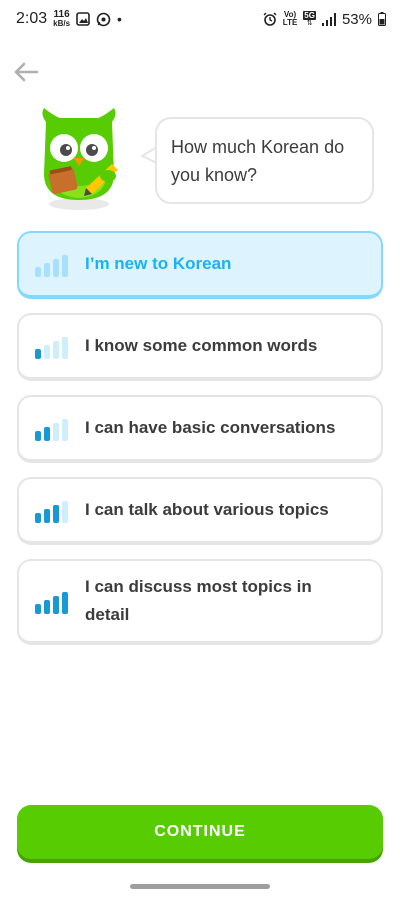 This screenshot has width=400, height=900. I want to click on fiveg-indicator: 5G ⇅, so click(309, 19).